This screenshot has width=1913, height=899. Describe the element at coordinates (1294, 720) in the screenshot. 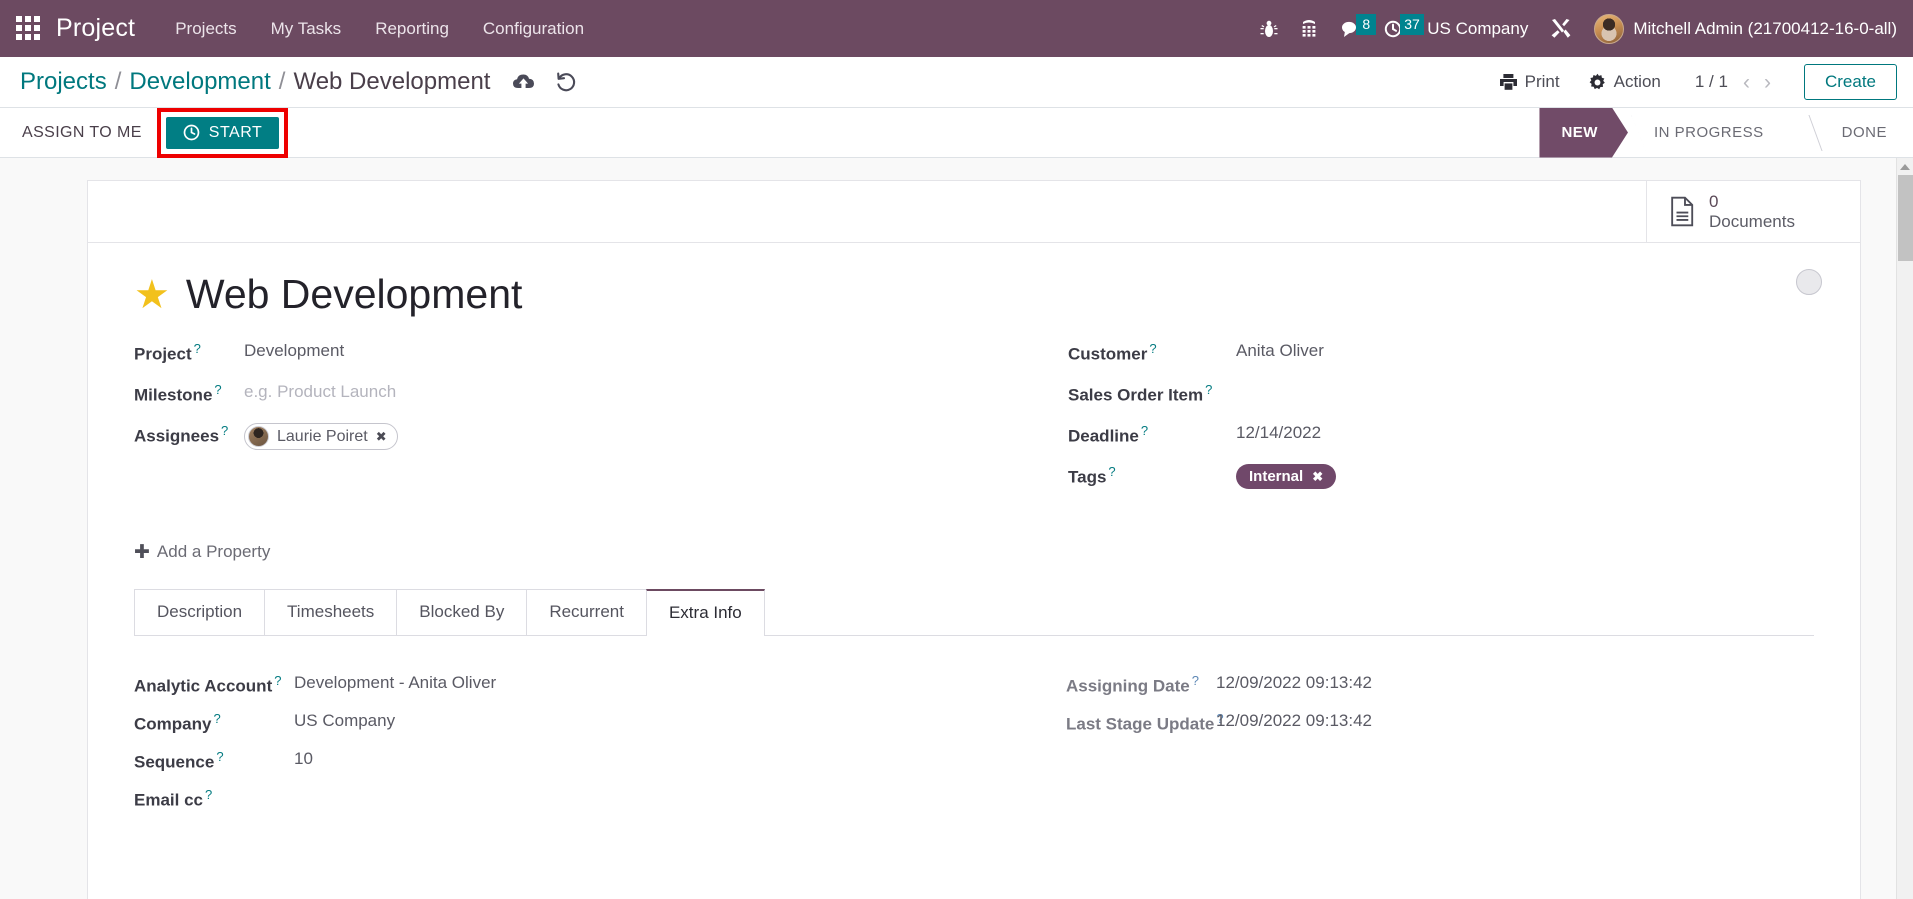

I see `field-value-last-stage-update: 12/09/2022 09:13:42` at that location.